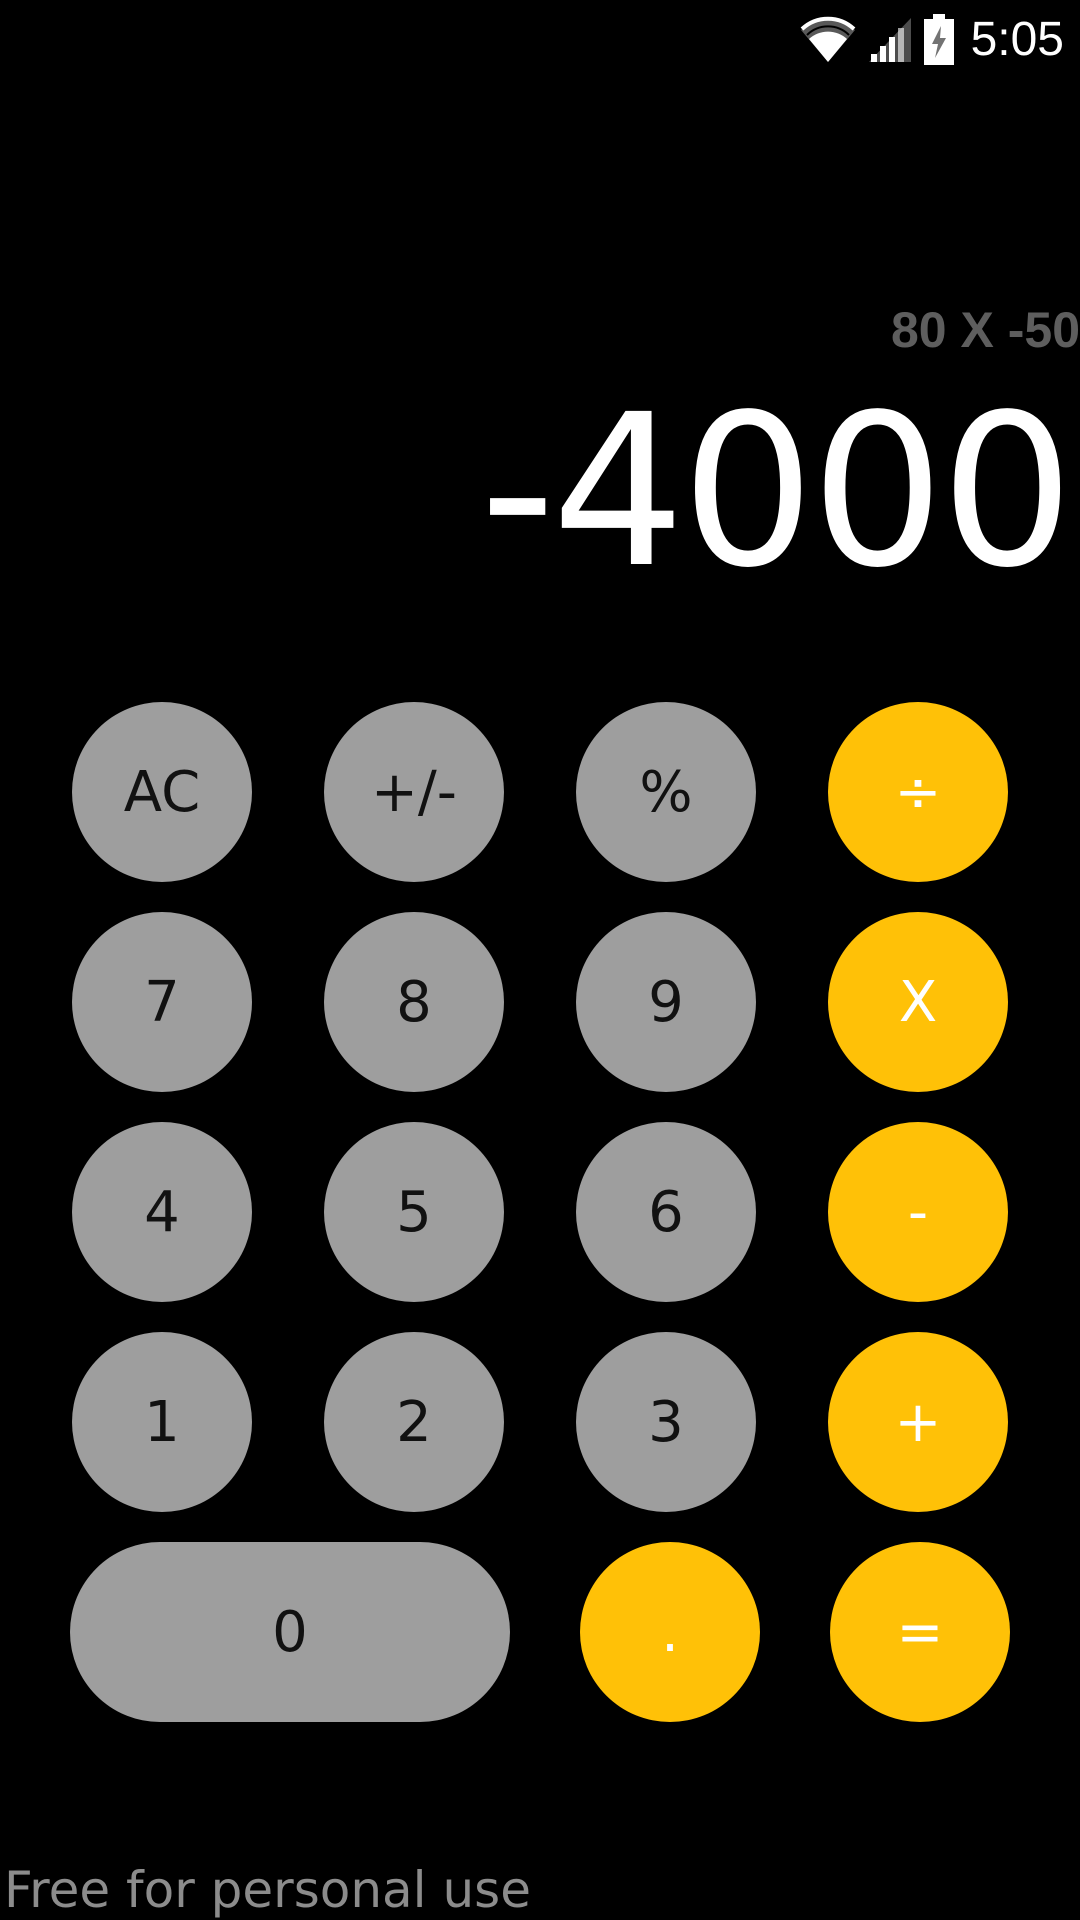  Describe the element at coordinates (666, 1212) in the screenshot. I see `digit-6-button: 6` at that location.